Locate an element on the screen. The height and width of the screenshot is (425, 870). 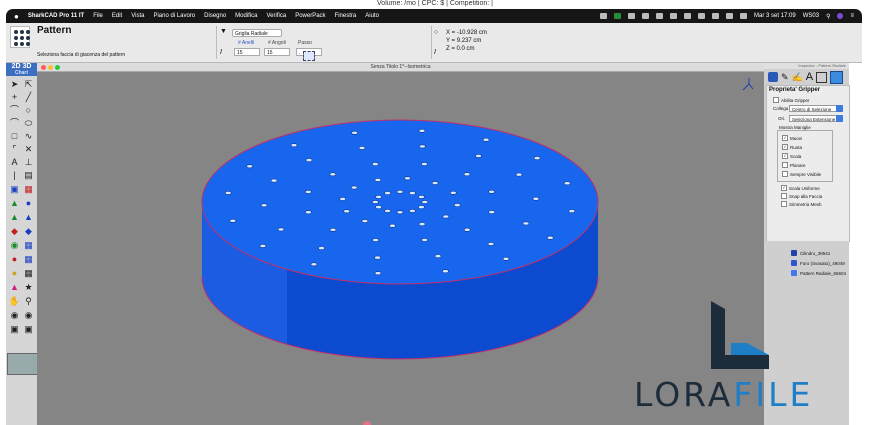
solid-revolve-icon: ▲ is located at coordinates (14, 217).